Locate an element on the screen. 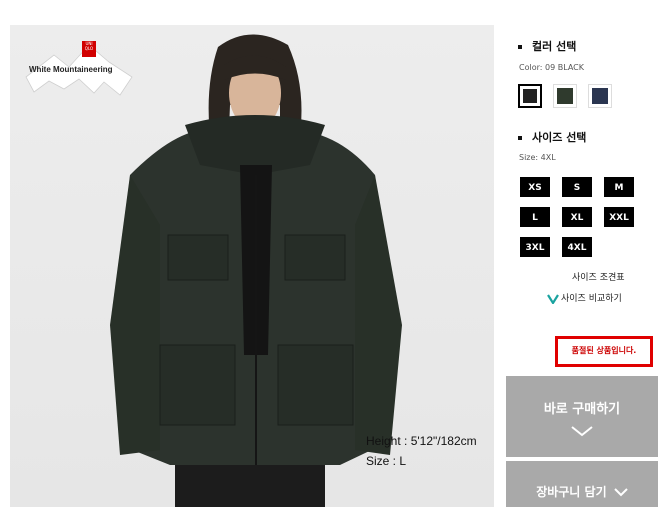 The width and height of the screenshot is (658, 523). size-option-xs: XS is located at coordinates (535, 187).